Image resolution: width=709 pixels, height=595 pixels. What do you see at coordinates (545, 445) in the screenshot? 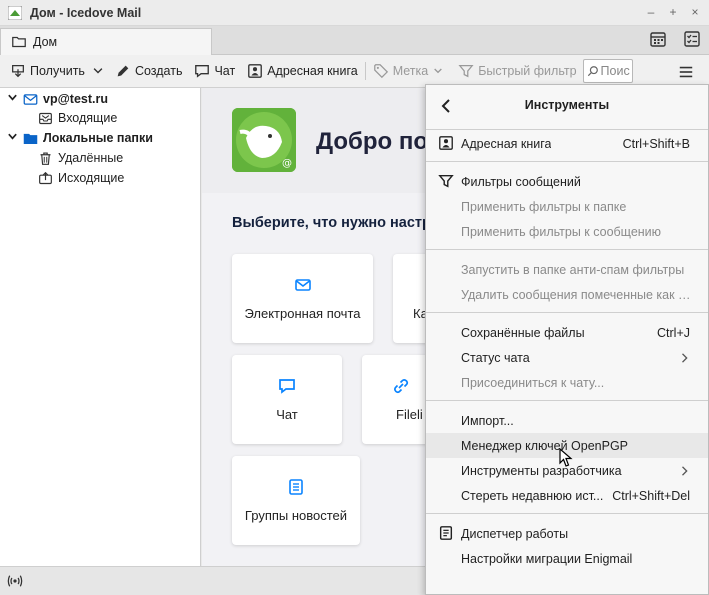
I see `menu-item-label: Менеджер ключей OpenPGP` at bounding box center [545, 445].